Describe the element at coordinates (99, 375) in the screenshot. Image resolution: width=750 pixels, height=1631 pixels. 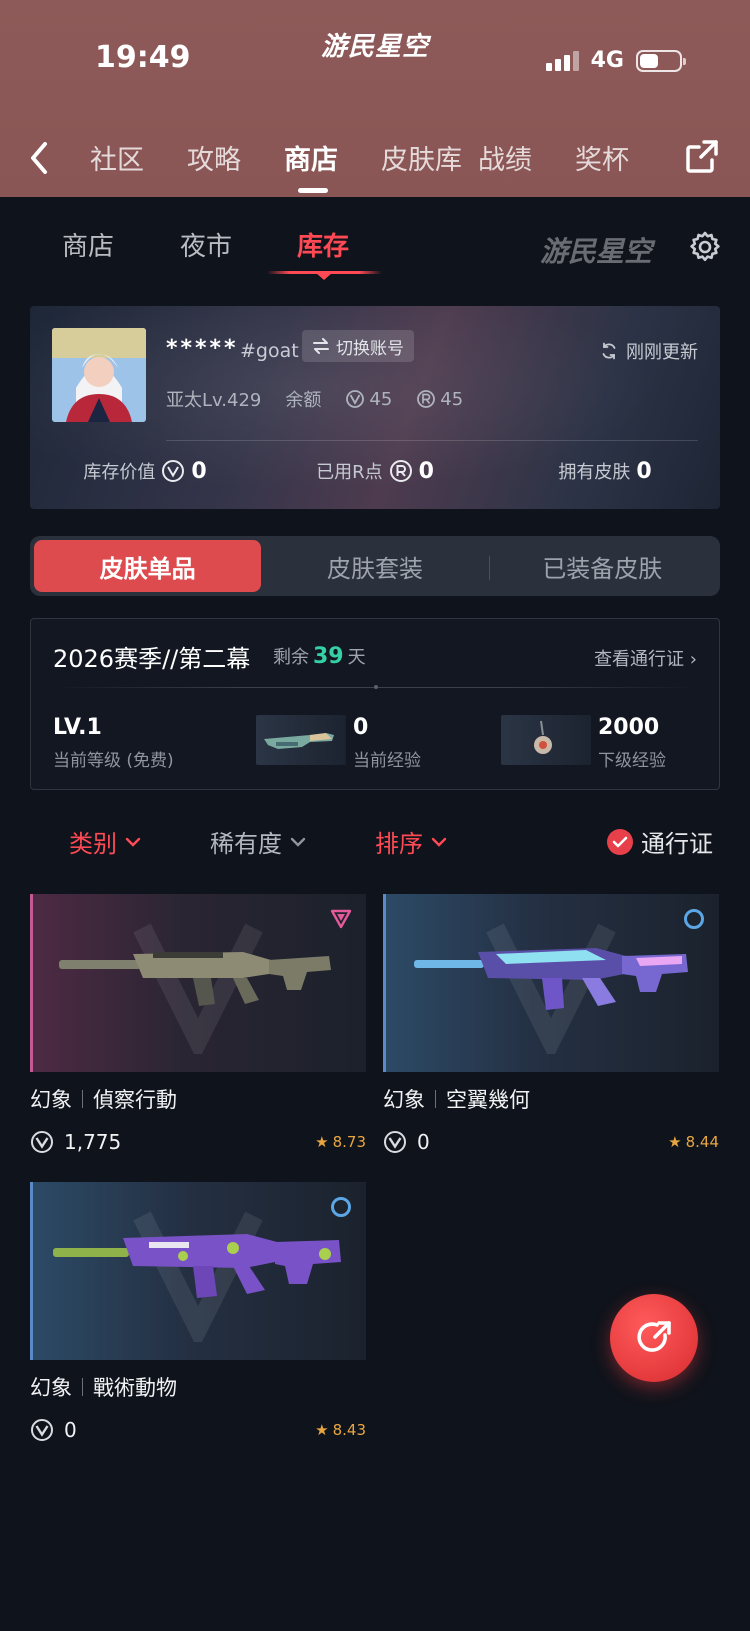
I see `avatar` at that location.